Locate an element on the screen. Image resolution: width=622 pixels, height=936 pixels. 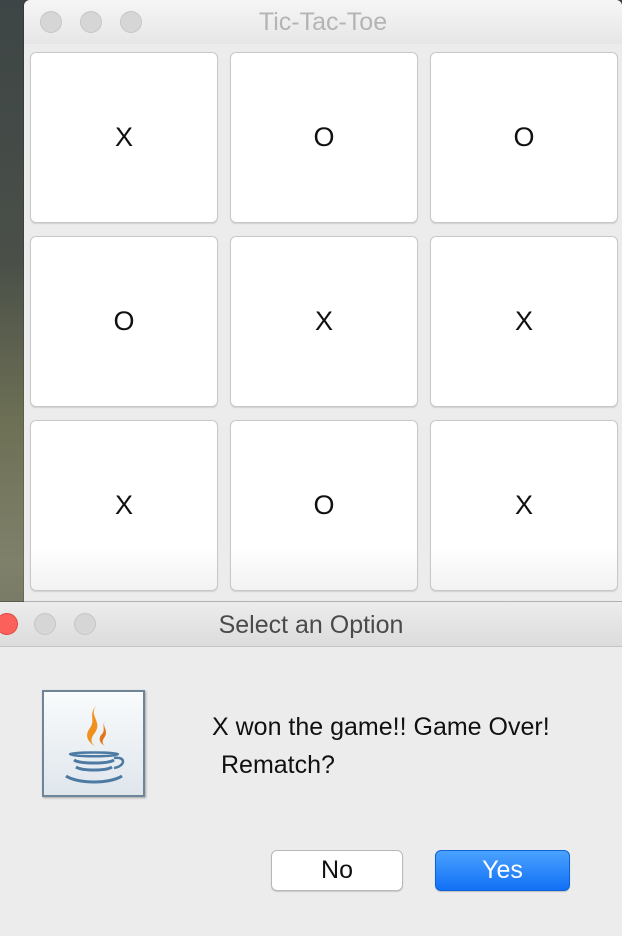
game-window-title: Tic-Tac-Toe is located at coordinates (323, 22).